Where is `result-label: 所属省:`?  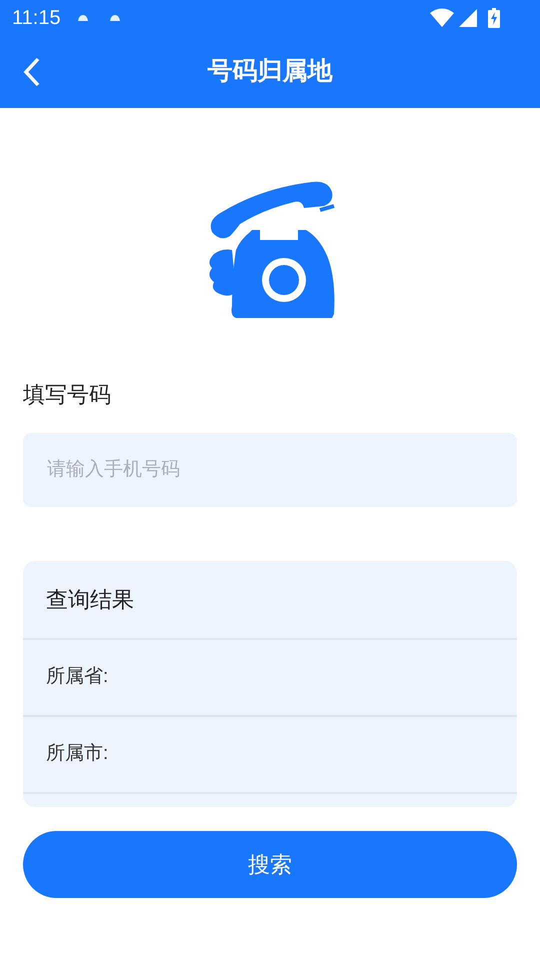 result-label: 所属省: is located at coordinates (77, 677).